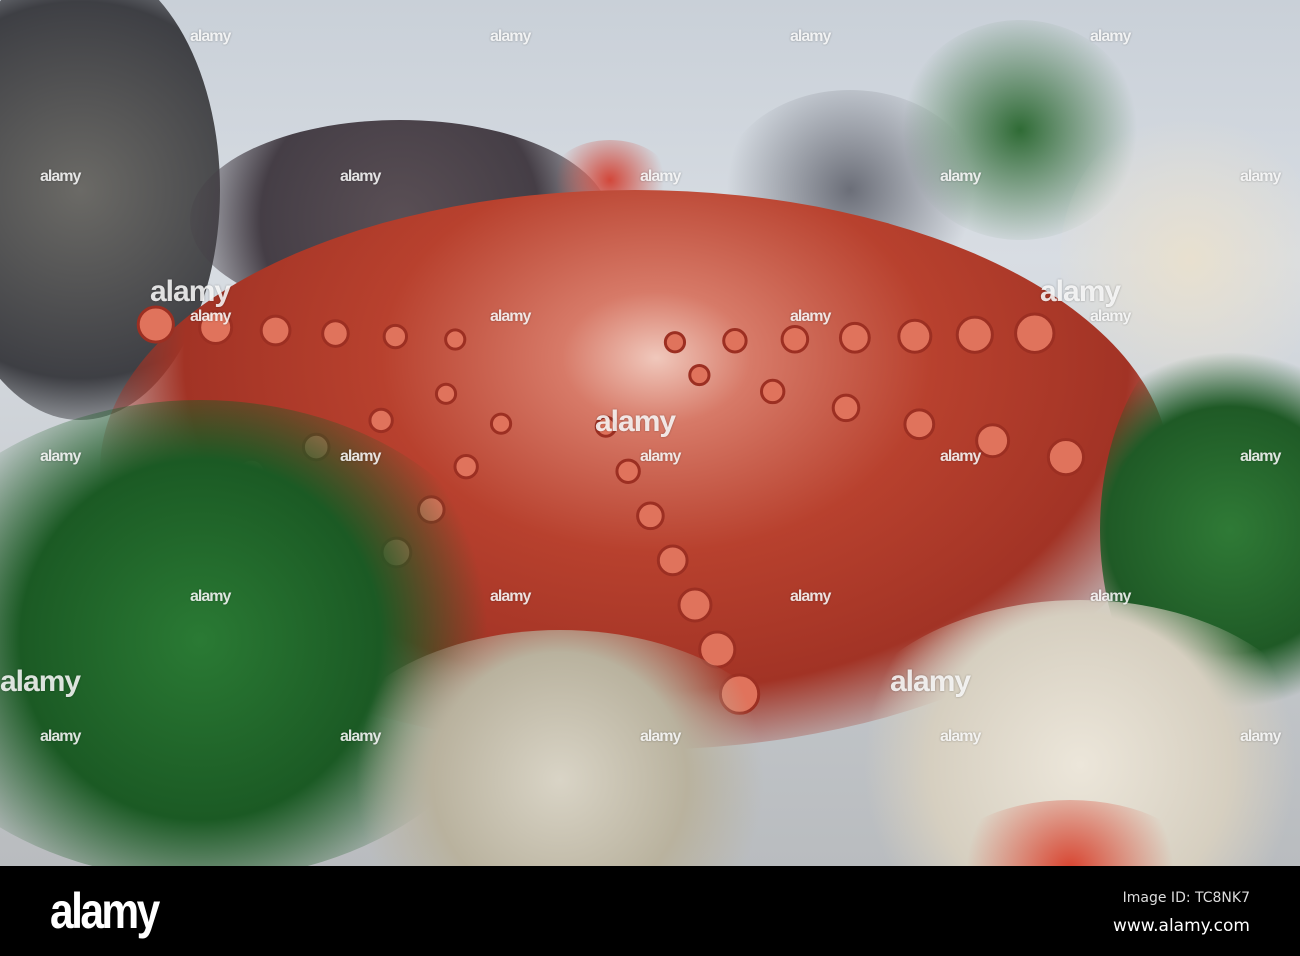 The image size is (1300, 956). What do you see at coordinates (650, 911) in the screenshot?
I see `footer-bar: alamy Image ID: TC8NK7 www.alamy.com` at bounding box center [650, 911].